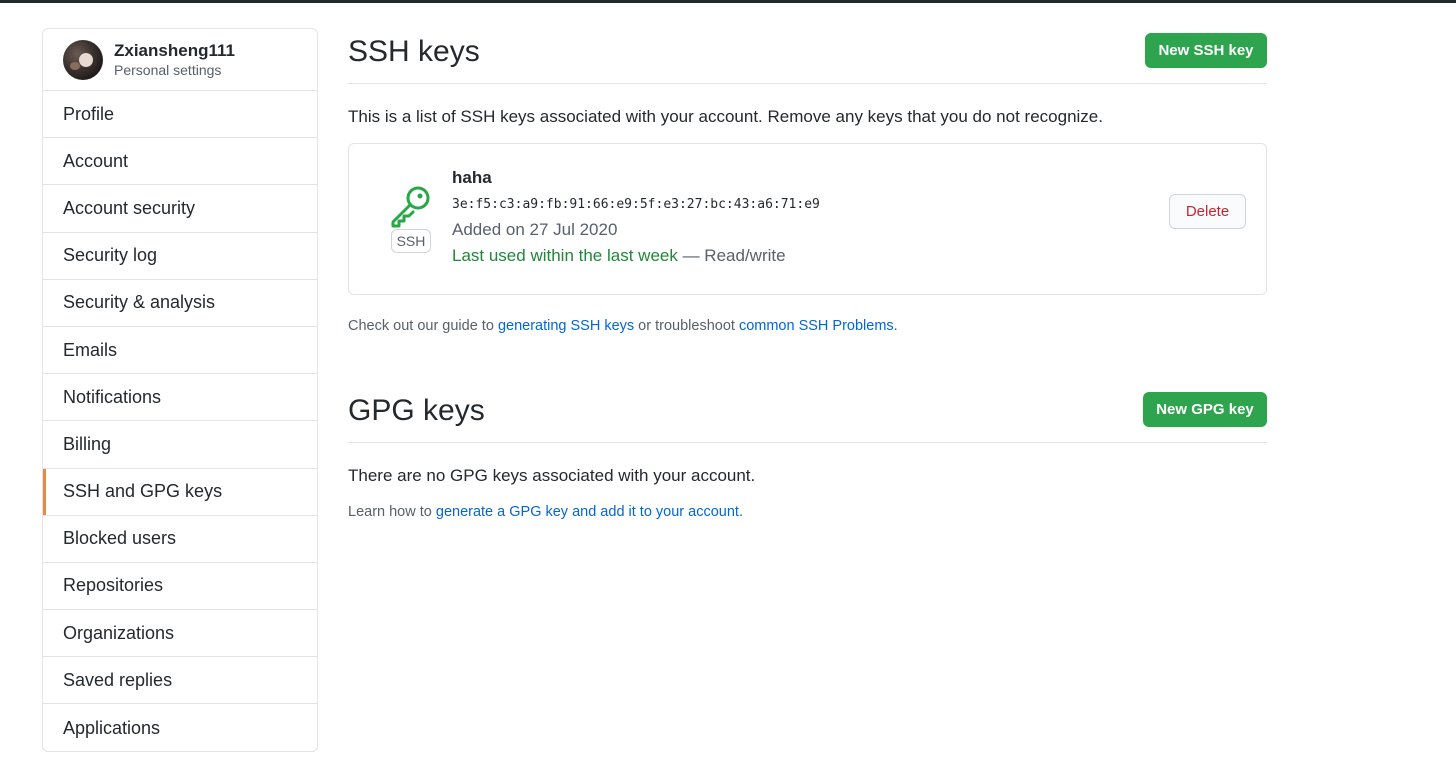 This screenshot has height=770, width=1456. Describe the element at coordinates (392, 512) in the screenshot. I see `gpg-learn-prefix: Learn how to` at that location.